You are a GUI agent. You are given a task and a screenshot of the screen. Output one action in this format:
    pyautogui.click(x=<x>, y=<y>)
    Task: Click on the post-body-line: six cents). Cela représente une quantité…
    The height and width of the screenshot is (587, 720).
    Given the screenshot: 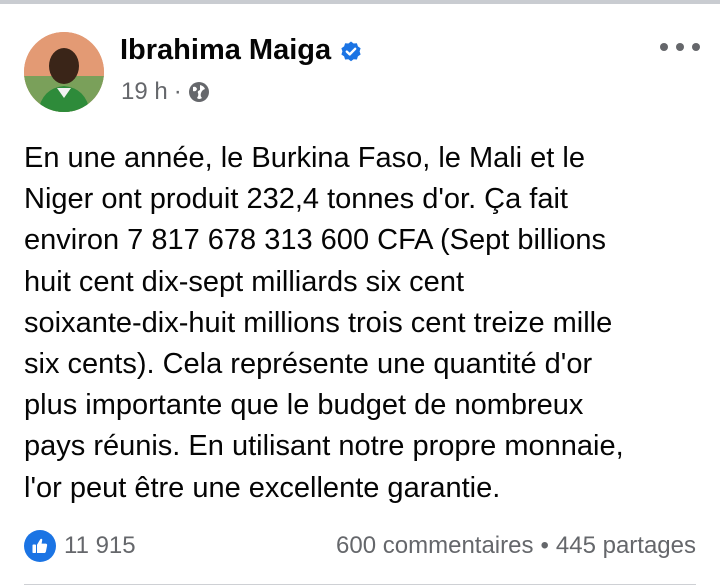 What is the action you would take?
    pyautogui.click(x=308, y=364)
    